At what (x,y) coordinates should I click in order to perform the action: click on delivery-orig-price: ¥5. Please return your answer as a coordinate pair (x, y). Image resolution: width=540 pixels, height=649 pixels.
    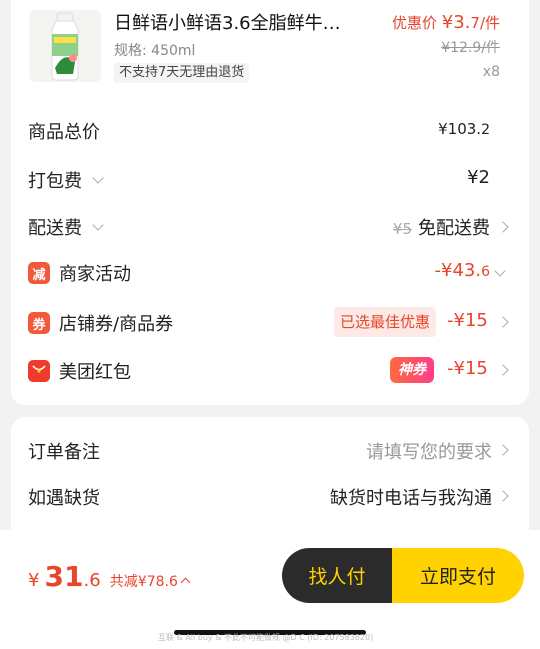
    Looking at the image, I should click on (402, 229).